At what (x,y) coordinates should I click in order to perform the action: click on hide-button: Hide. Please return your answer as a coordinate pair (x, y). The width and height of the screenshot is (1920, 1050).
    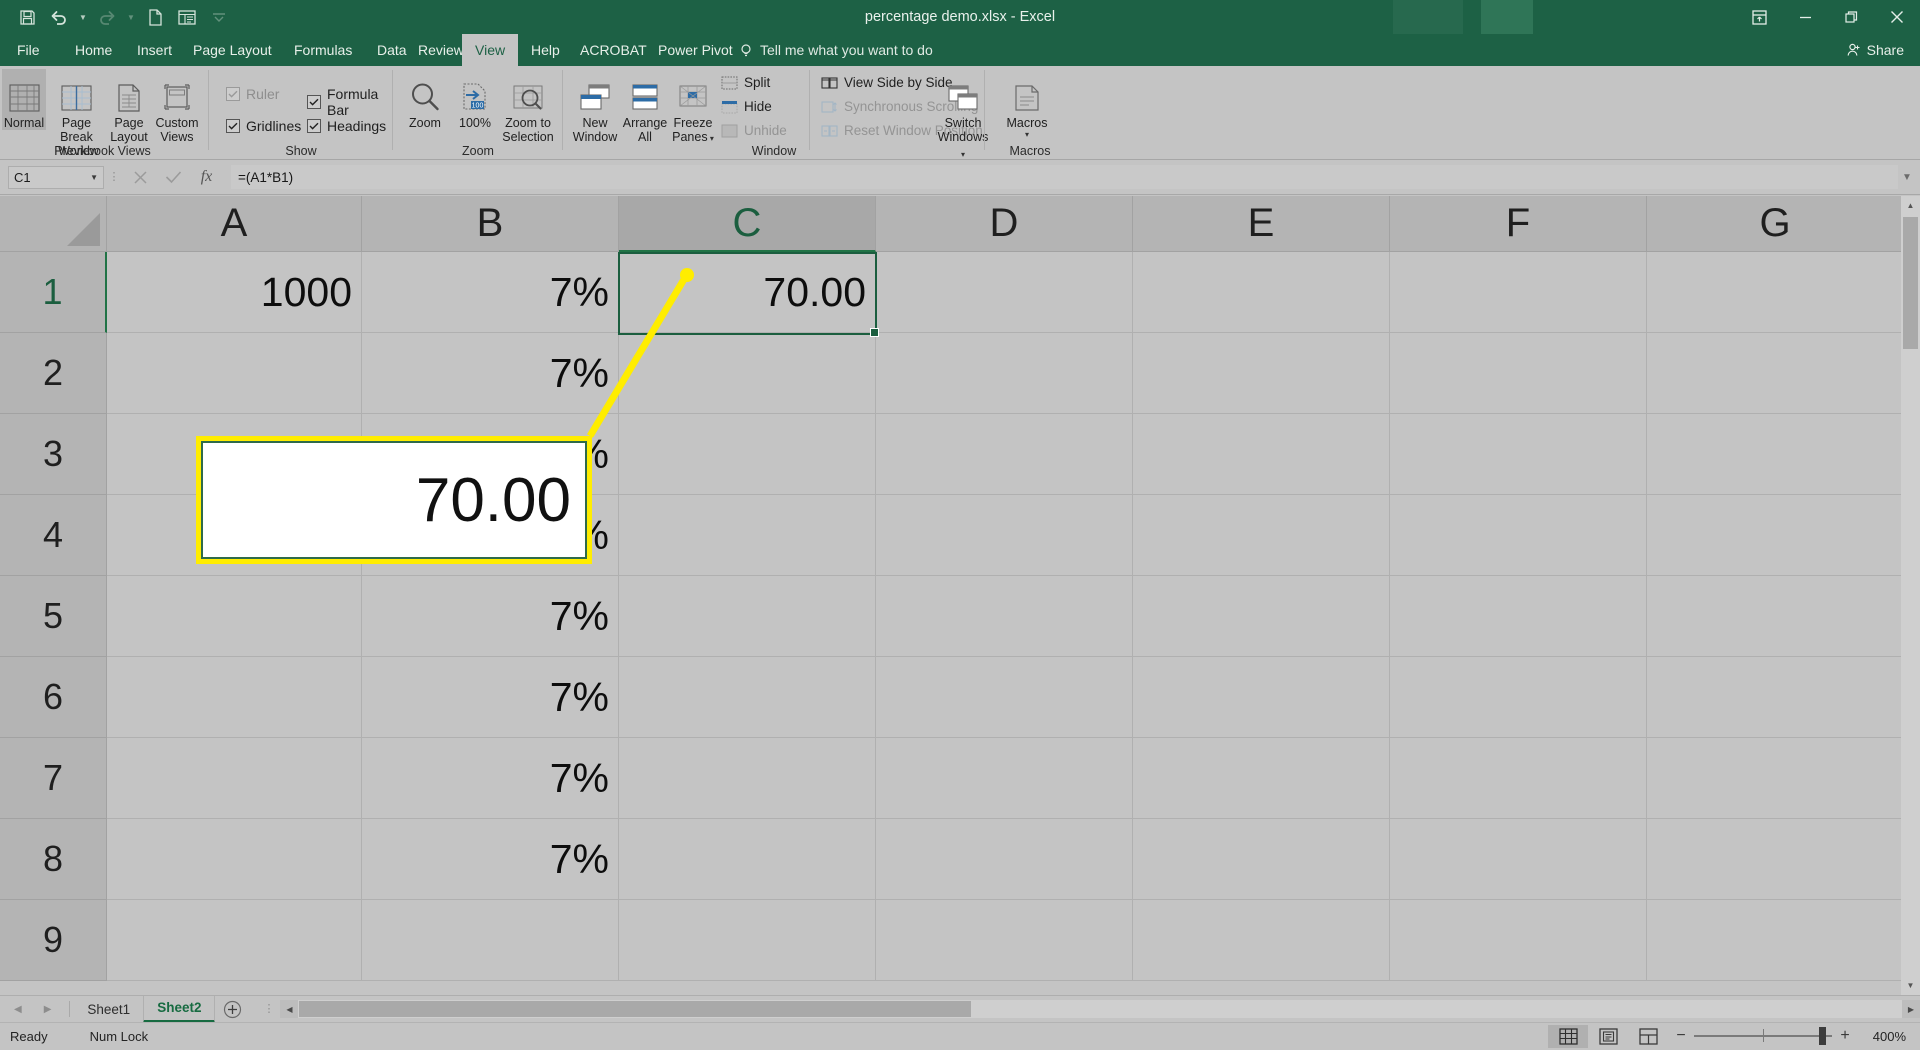
    Looking at the image, I should click on (746, 106).